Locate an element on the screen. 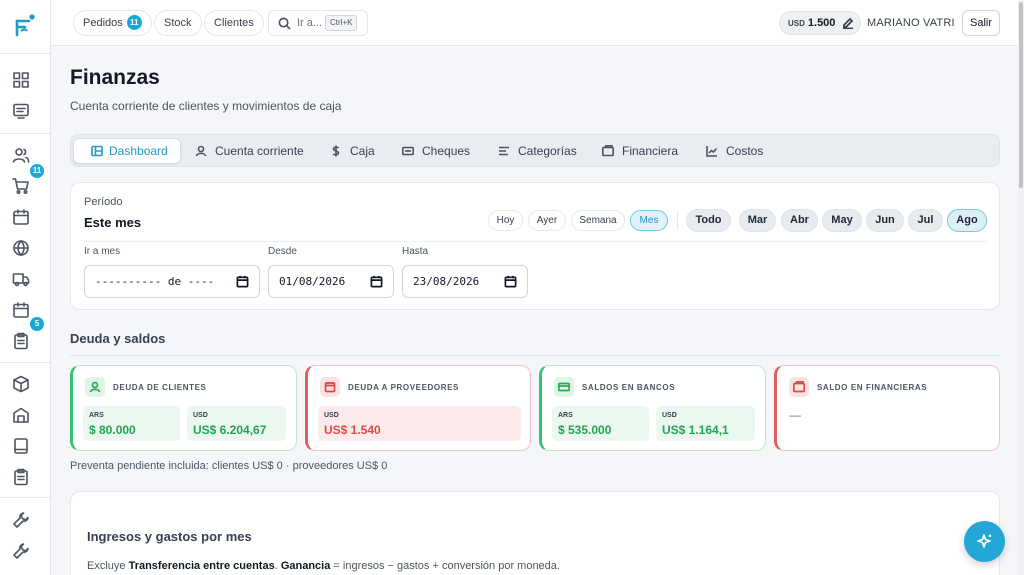 The width and height of the screenshot is (1024, 575). wallet-icon is located at coordinates (608, 151).